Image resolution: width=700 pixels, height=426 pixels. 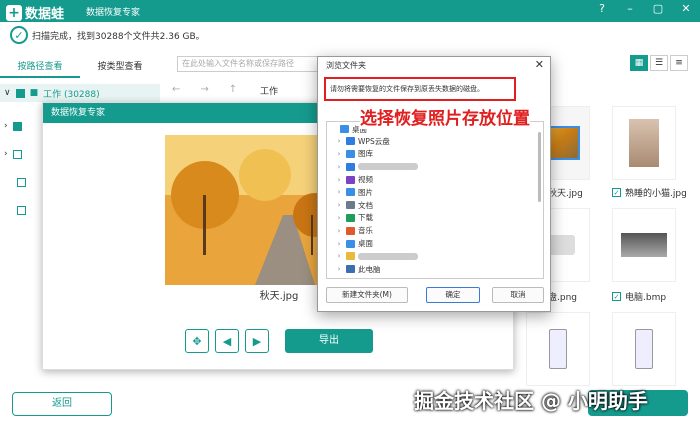 I want to click on dialog-close-icon: ✕, so click(x=539, y=64).